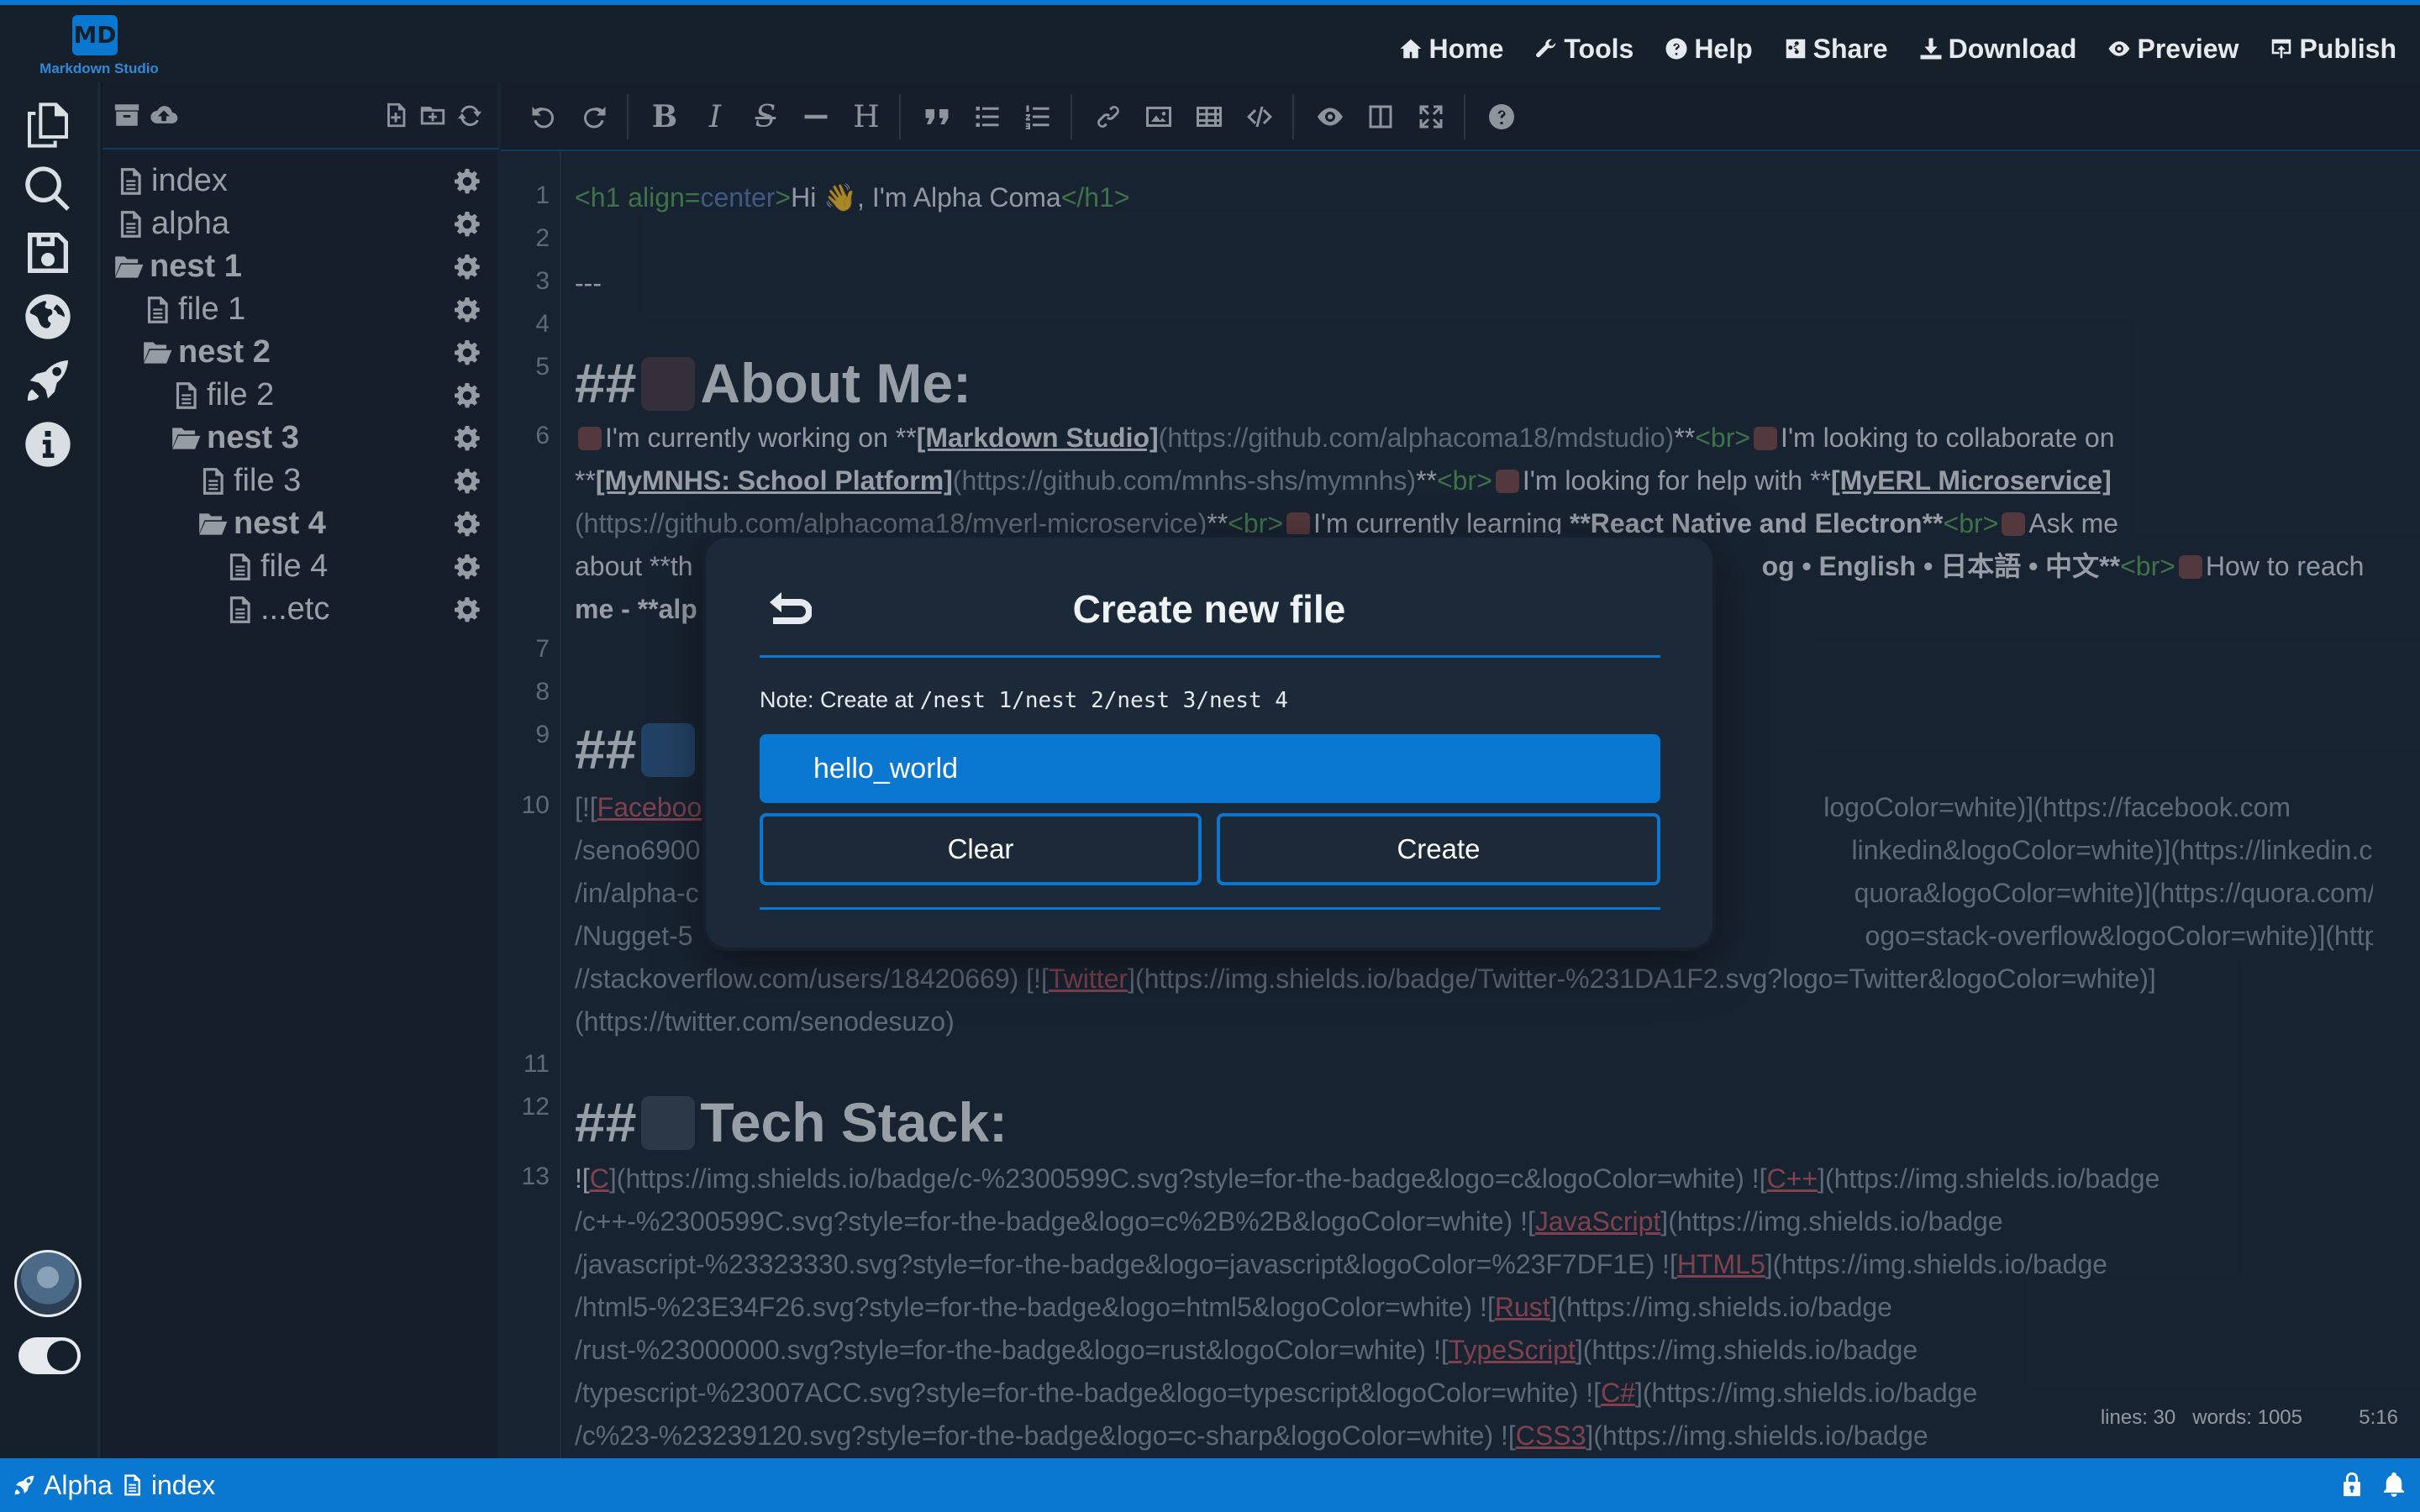 The height and width of the screenshot is (1512, 2420). Describe the element at coordinates (2188, 48) in the screenshot. I see `nav-preview-label: Preview` at that location.